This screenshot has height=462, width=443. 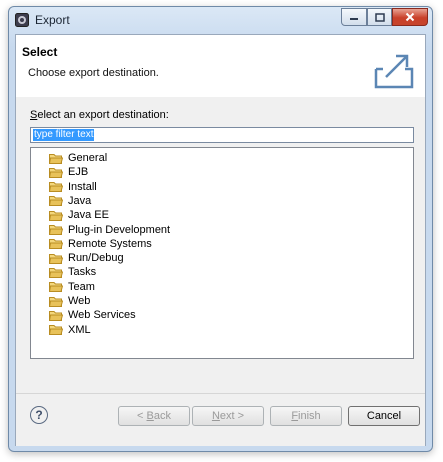 I want to click on button-bar: ? < Back Next > Finish Cancel, so click(x=220, y=419).